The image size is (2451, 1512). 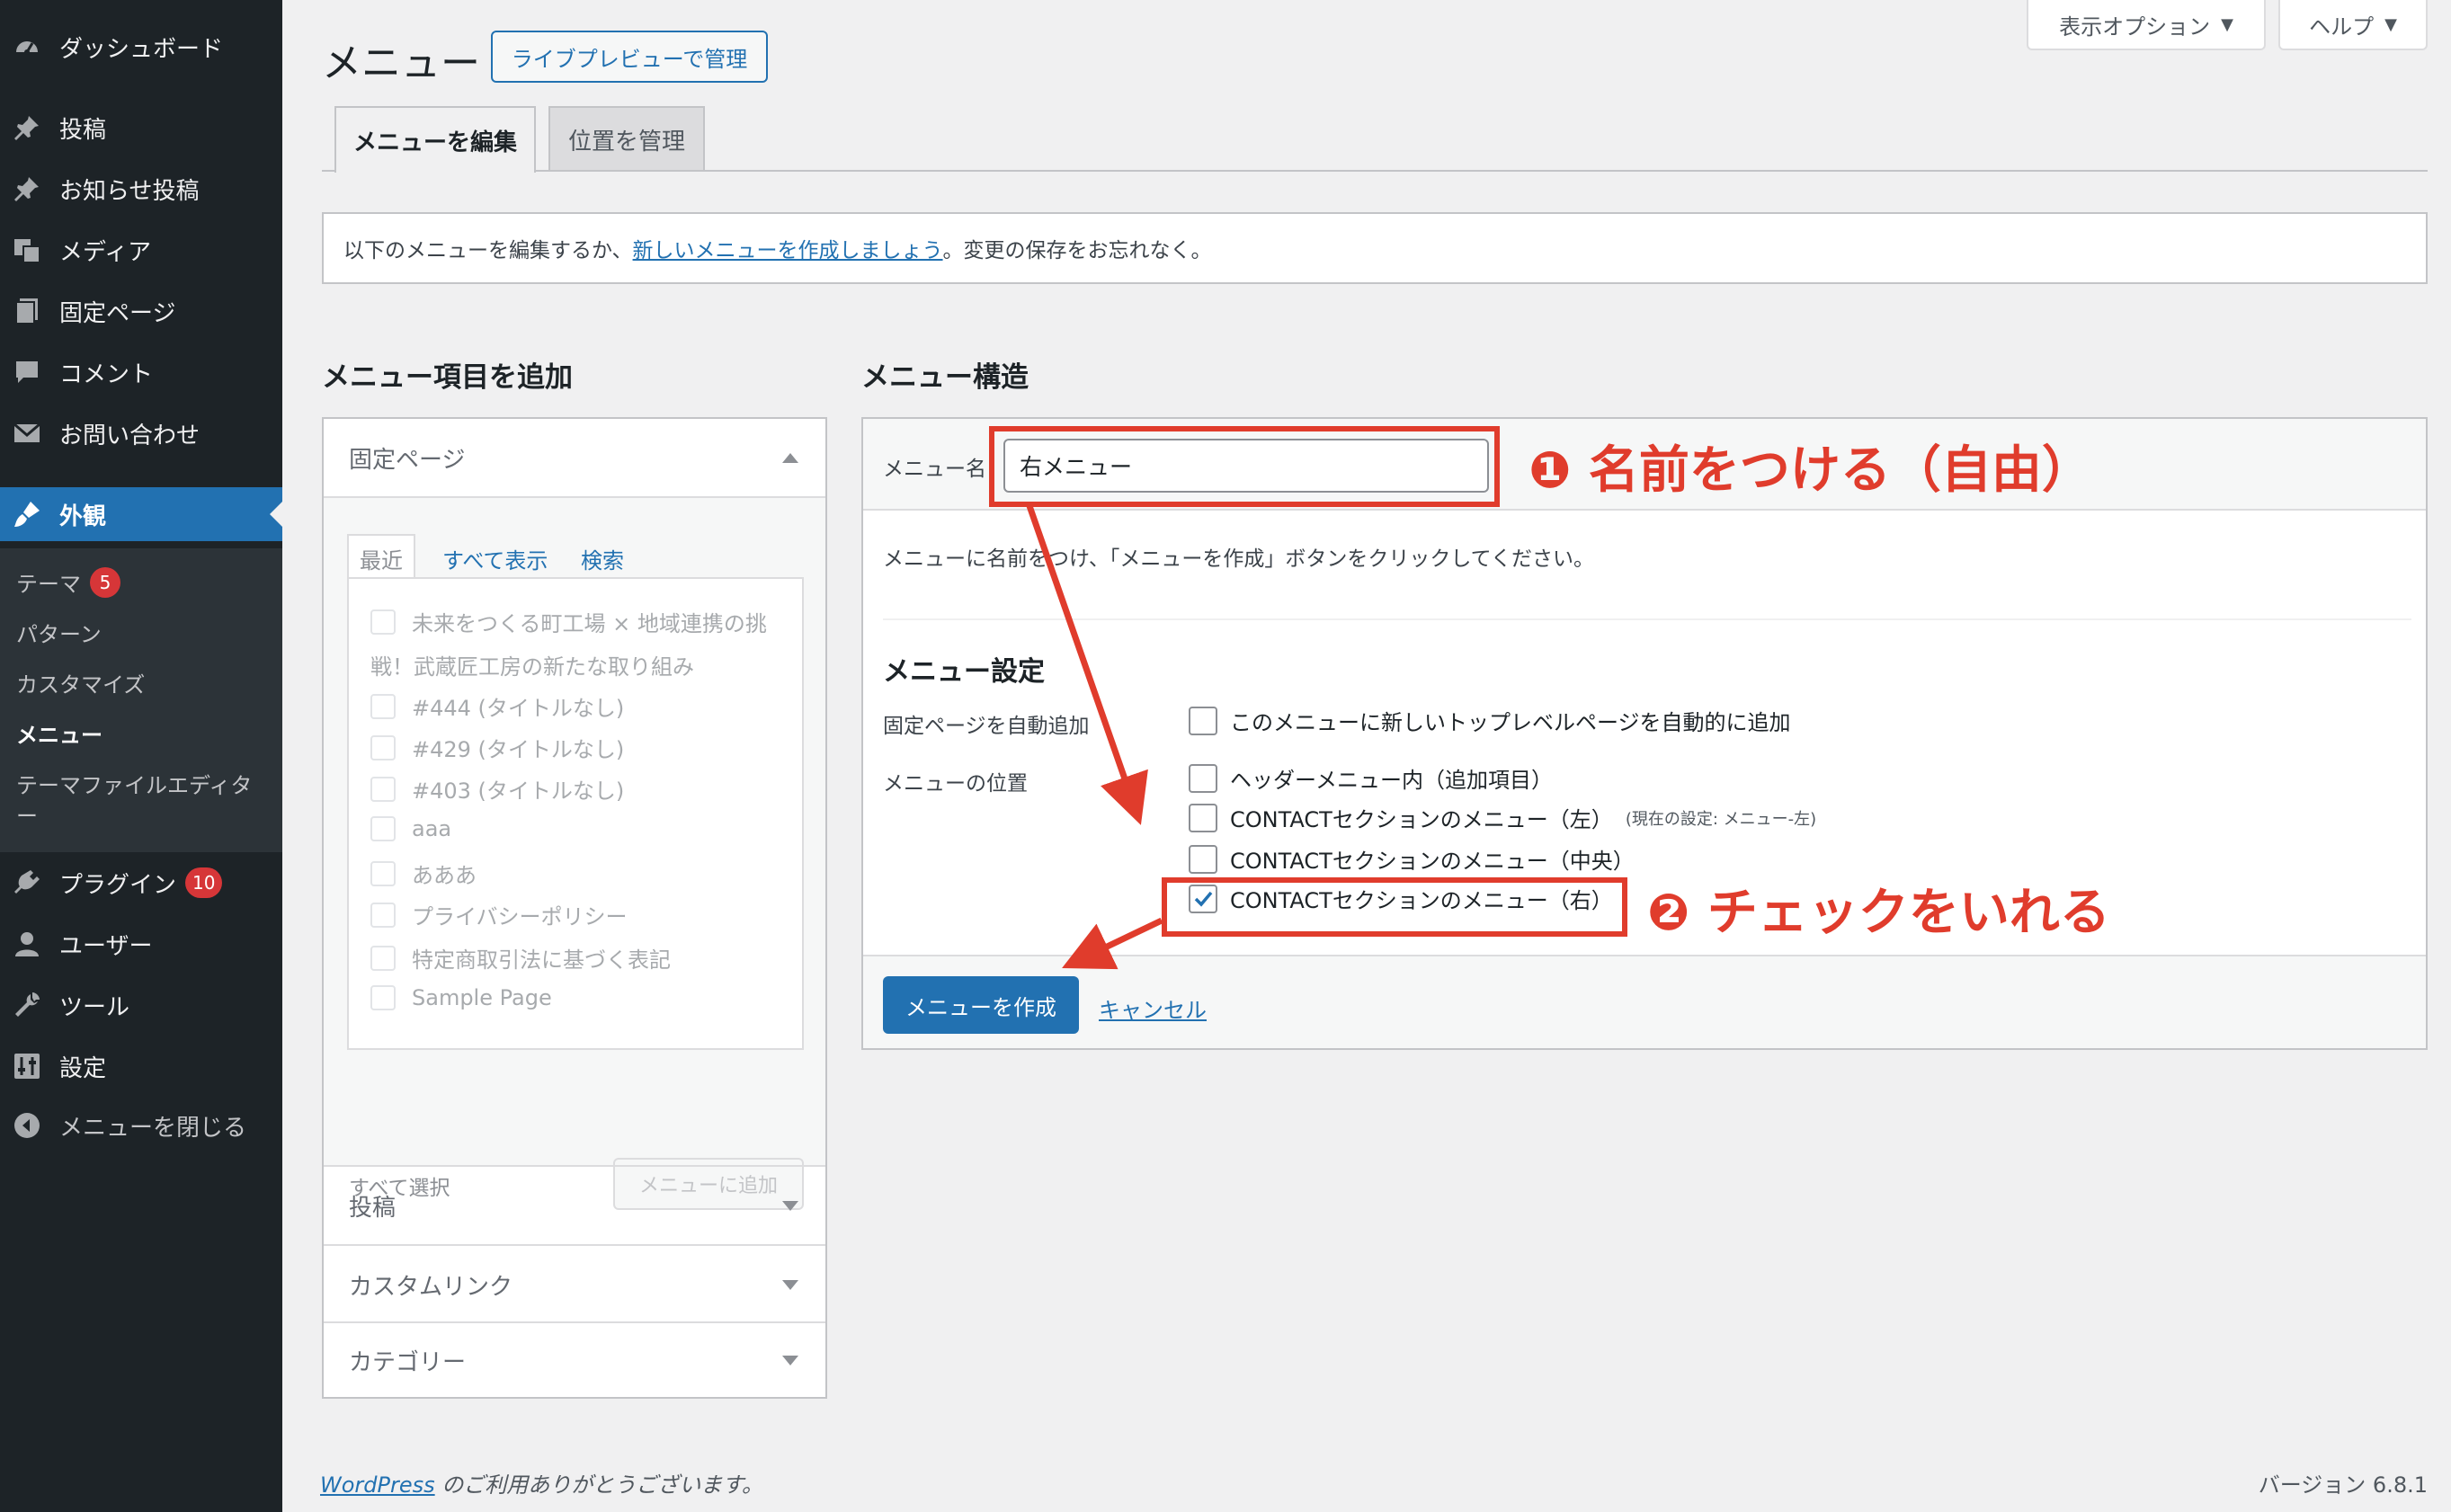 I want to click on dashboard-icon, so click(x=27, y=47).